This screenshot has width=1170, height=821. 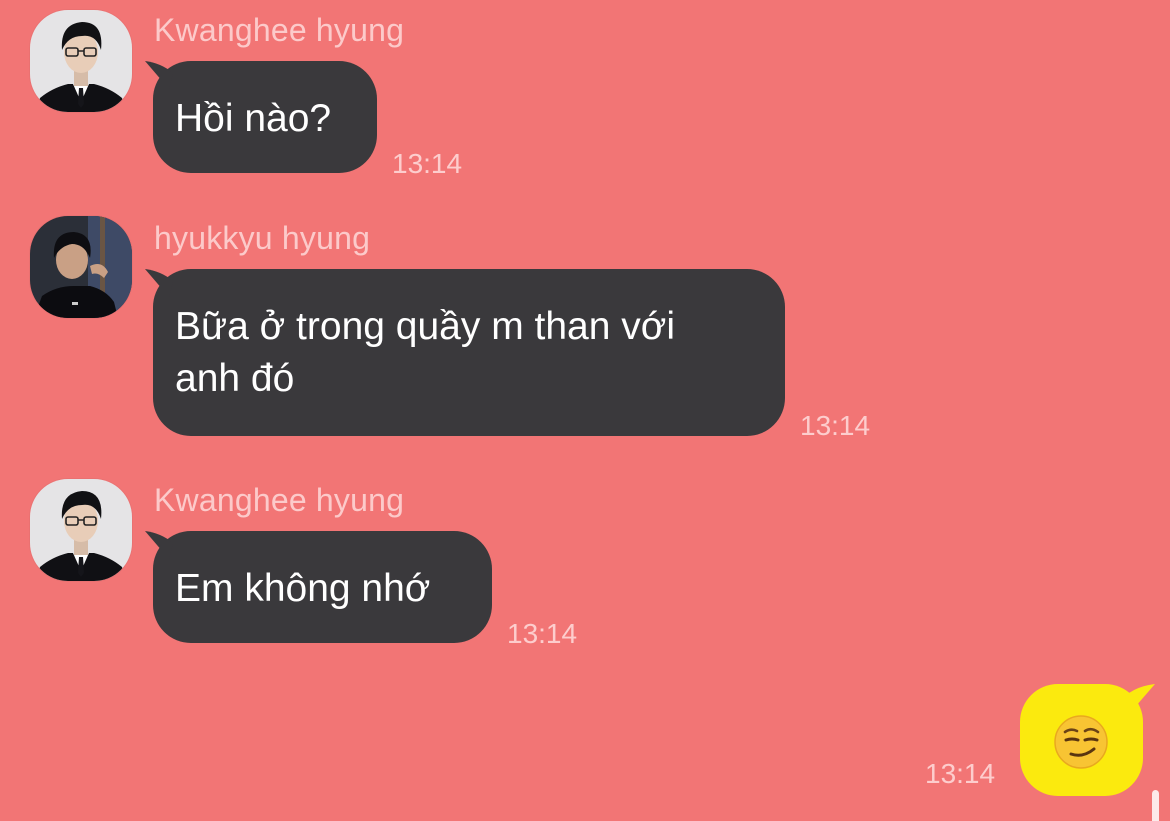 I want to click on message-text: Bữa ở trong quầy m than với anh đó, so click(x=425, y=352).